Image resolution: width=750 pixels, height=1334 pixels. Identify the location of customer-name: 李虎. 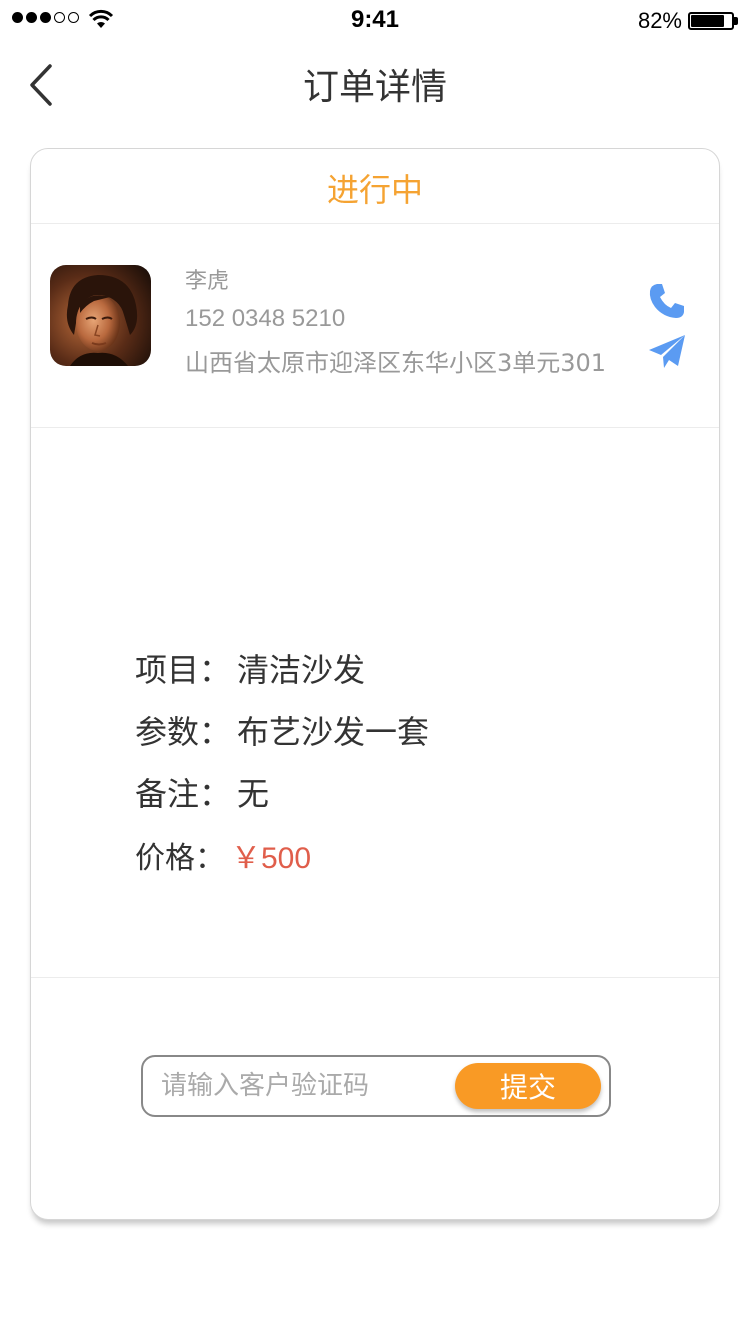
(207, 281).